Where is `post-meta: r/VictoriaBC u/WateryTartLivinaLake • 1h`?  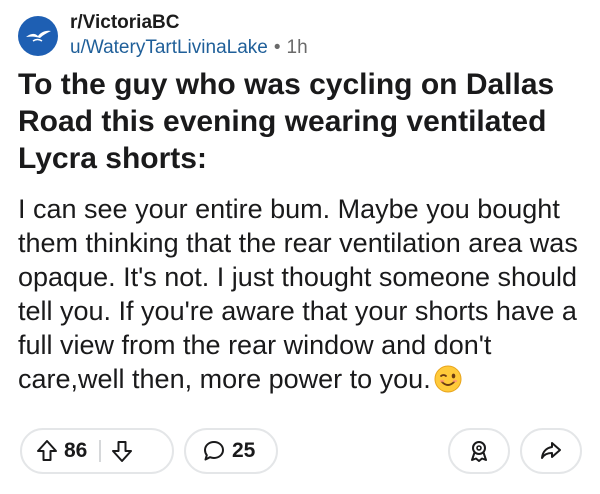 post-meta: r/VictoriaBC u/WateryTartLivinaLake • 1h is located at coordinates (189, 36).